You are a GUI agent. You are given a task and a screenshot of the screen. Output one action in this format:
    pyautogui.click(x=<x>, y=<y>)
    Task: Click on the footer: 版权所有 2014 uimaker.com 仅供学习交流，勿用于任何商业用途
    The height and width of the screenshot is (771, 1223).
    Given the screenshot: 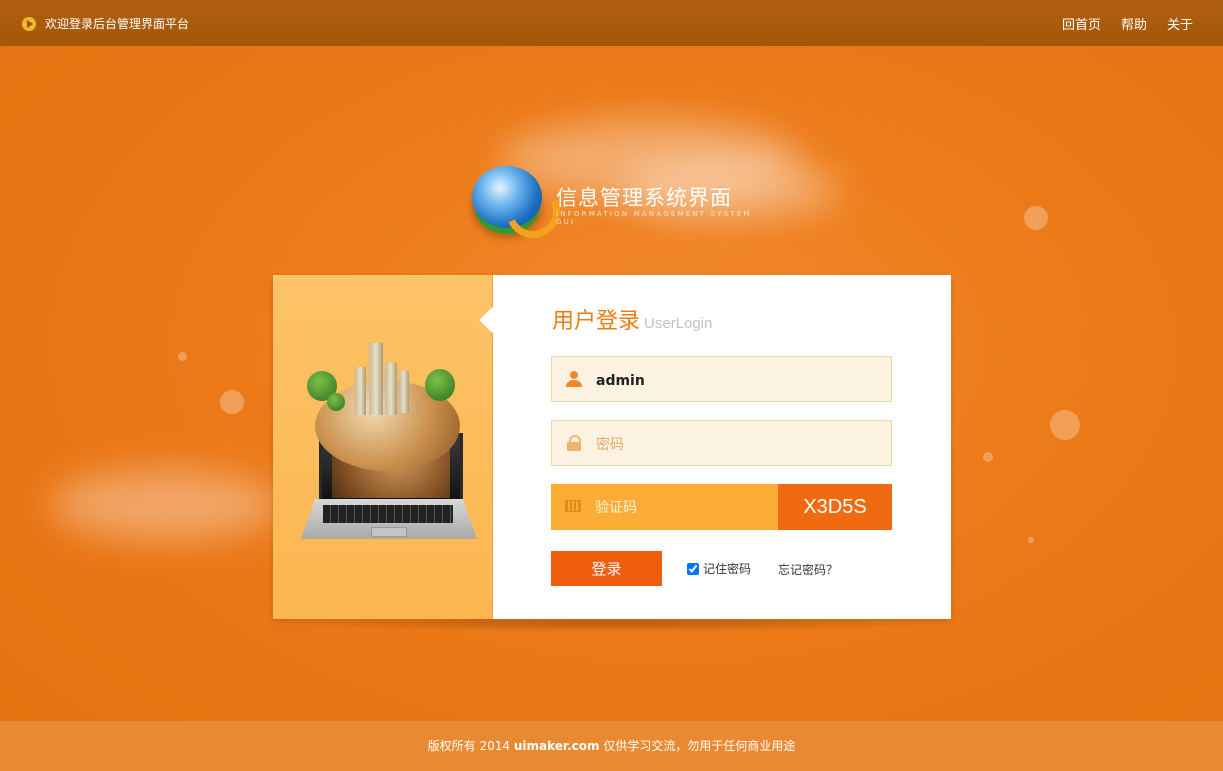 What is the action you would take?
    pyautogui.click(x=611, y=746)
    